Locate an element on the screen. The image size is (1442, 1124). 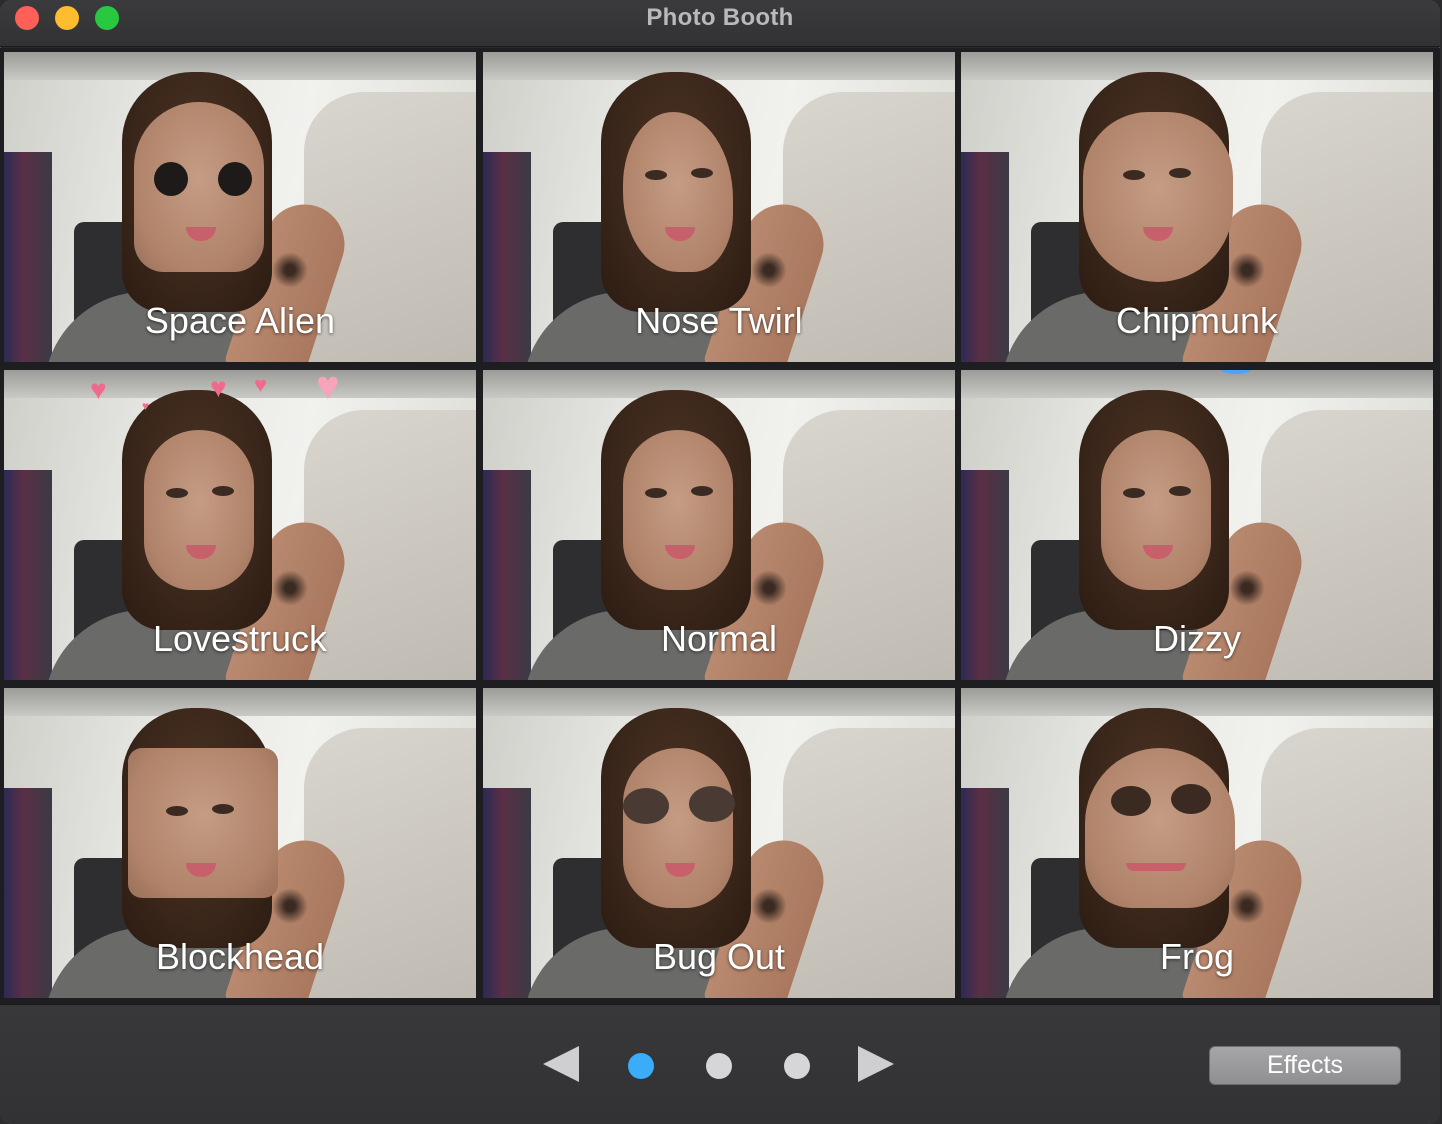
effect-tile-dizzy: Dizzy is located at coordinates (1197, 525).